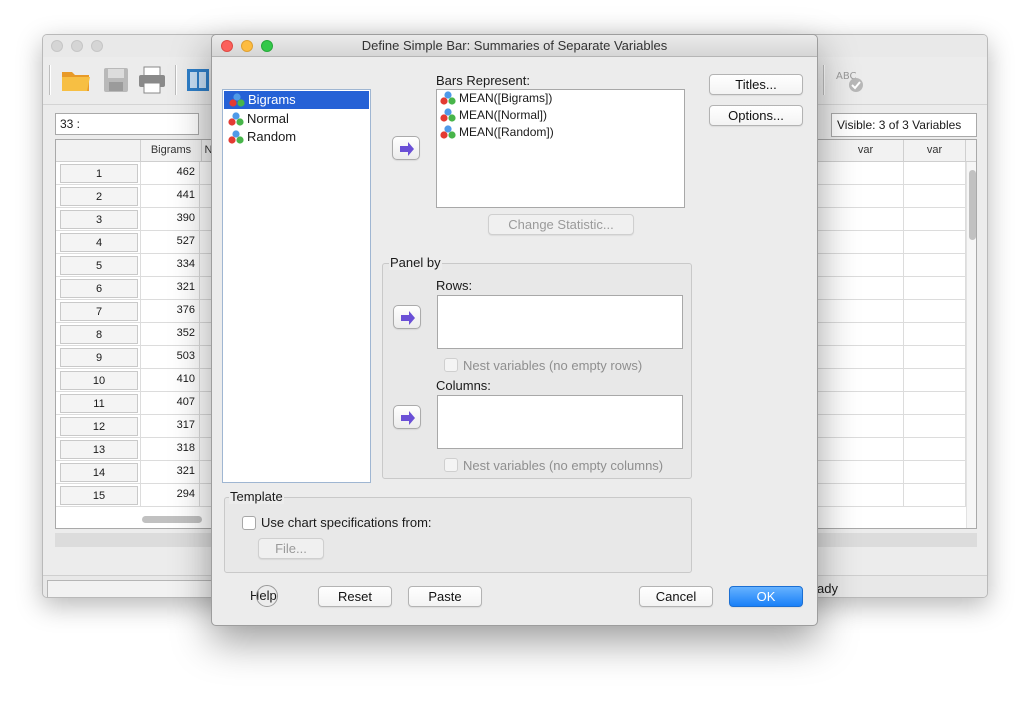  Describe the element at coordinates (170, 357) in the screenshot. I see `data-cell: 503` at that location.